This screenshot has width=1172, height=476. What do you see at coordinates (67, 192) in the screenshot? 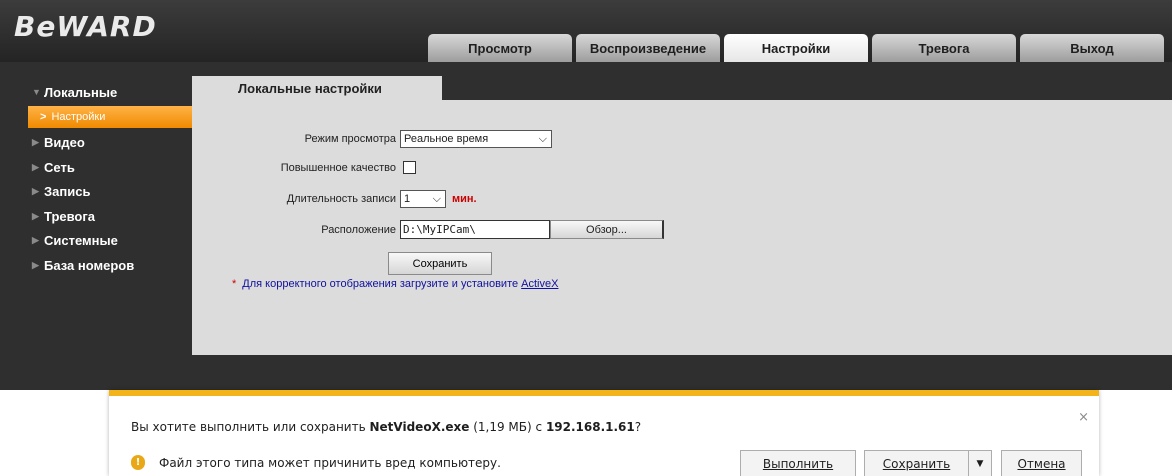
I see `sidebar-item-label: Запись` at bounding box center [67, 192].